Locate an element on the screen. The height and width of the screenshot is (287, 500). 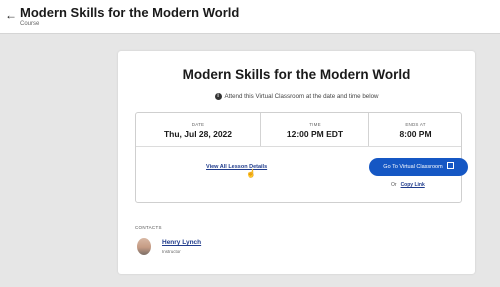
date-column: DATE Thu, Jul 28, 2022 is located at coordinates (198, 129).